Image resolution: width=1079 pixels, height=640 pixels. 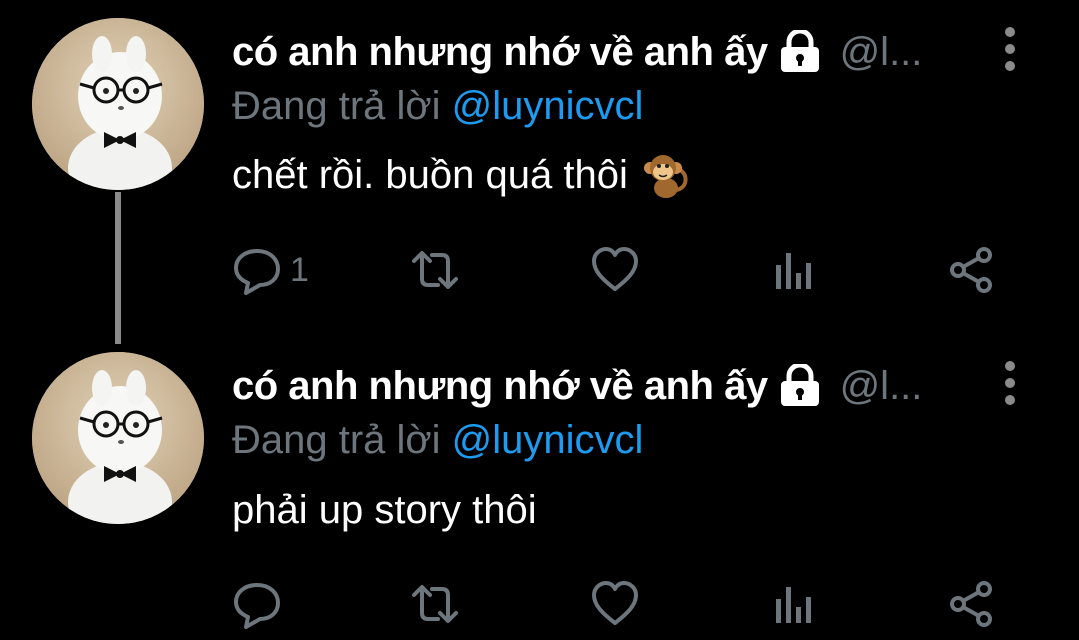 I want to click on monkey-emoji-icon, so click(x=665, y=176).